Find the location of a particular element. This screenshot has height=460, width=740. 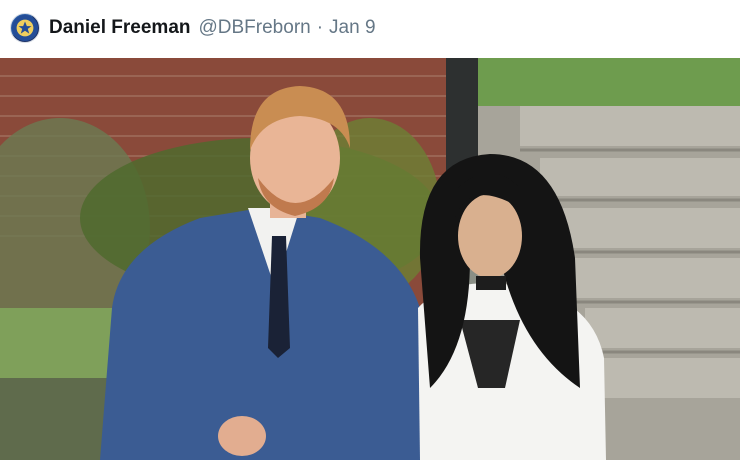

author-handle: @DBFreborn is located at coordinates (255, 28).